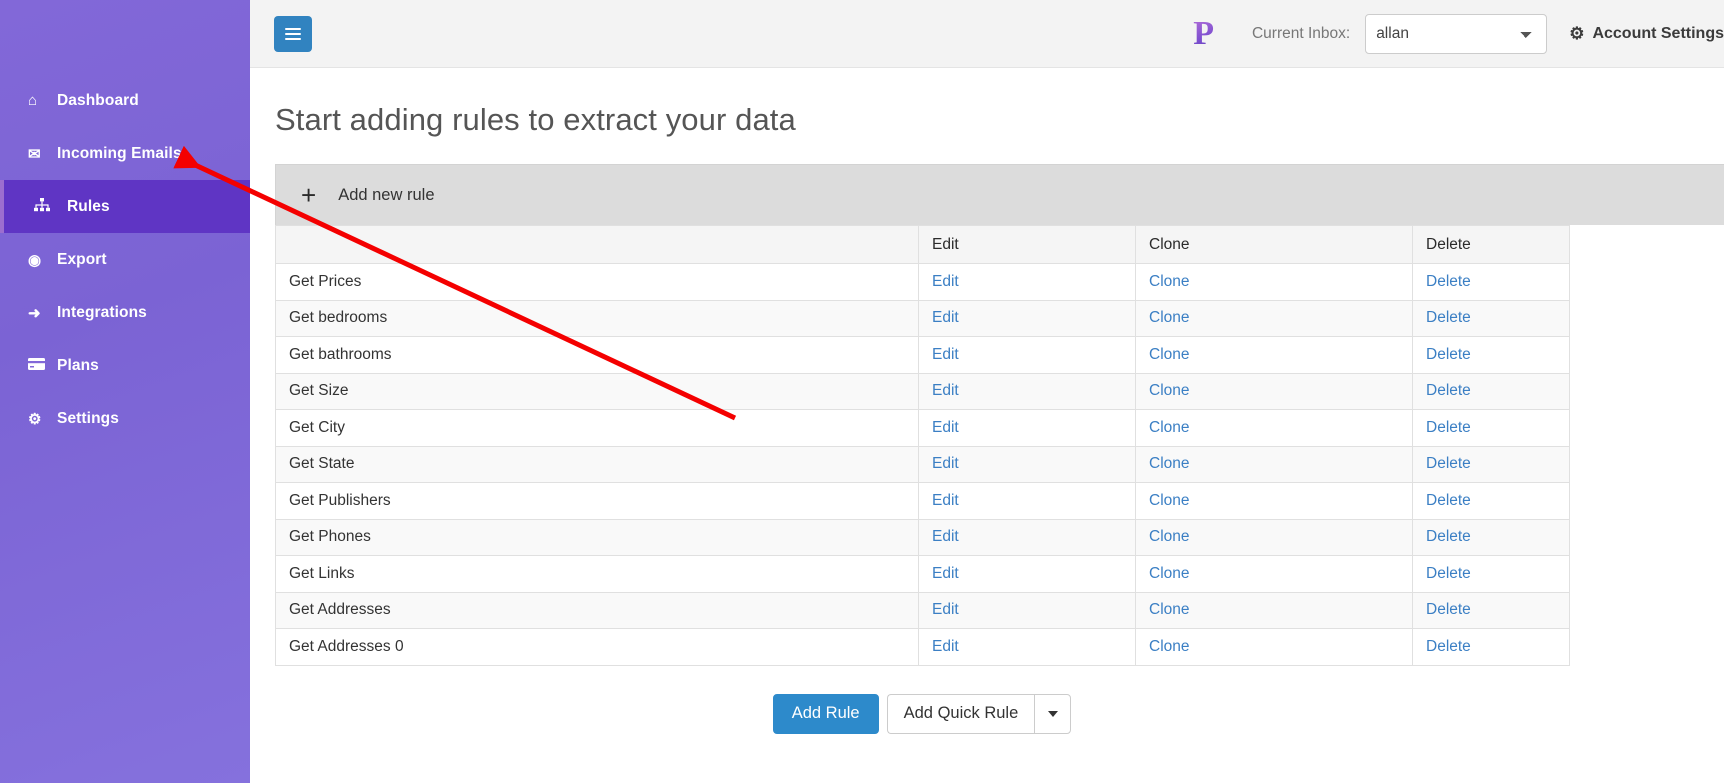 Image resolution: width=1724 pixels, height=783 pixels. Describe the element at coordinates (1658, 33) in the screenshot. I see `account-settings-label: Account Settings` at that location.